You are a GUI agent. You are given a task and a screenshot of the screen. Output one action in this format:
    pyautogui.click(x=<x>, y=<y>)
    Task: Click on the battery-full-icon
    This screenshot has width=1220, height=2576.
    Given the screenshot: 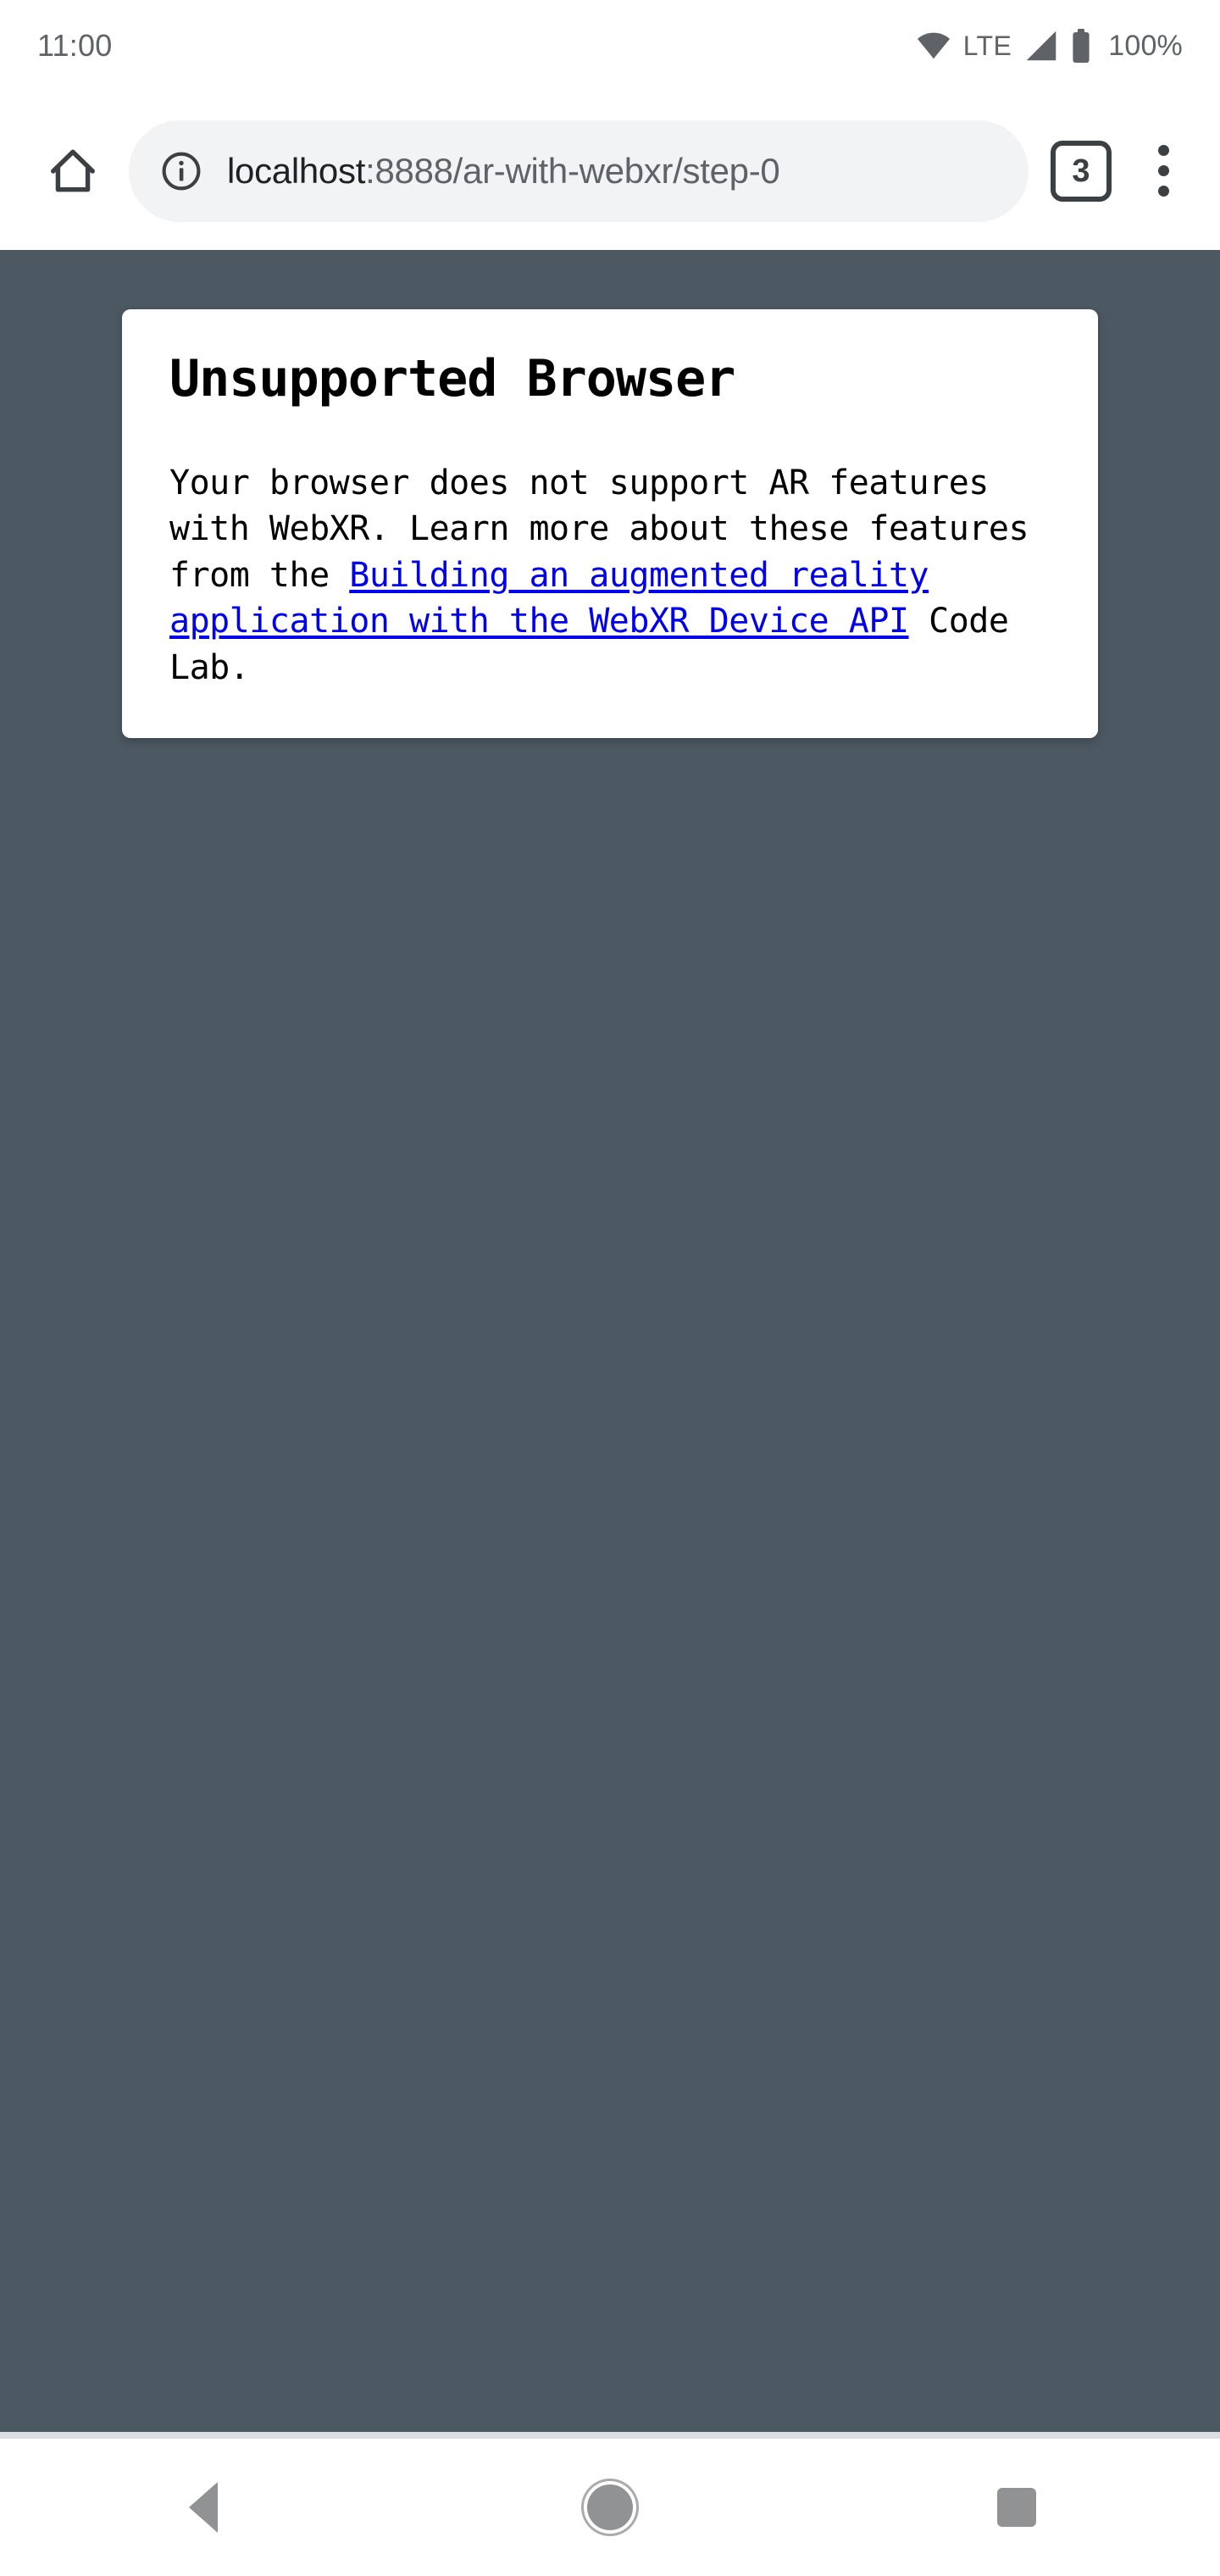 What is the action you would take?
    pyautogui.click(x=1081, y=46)
    